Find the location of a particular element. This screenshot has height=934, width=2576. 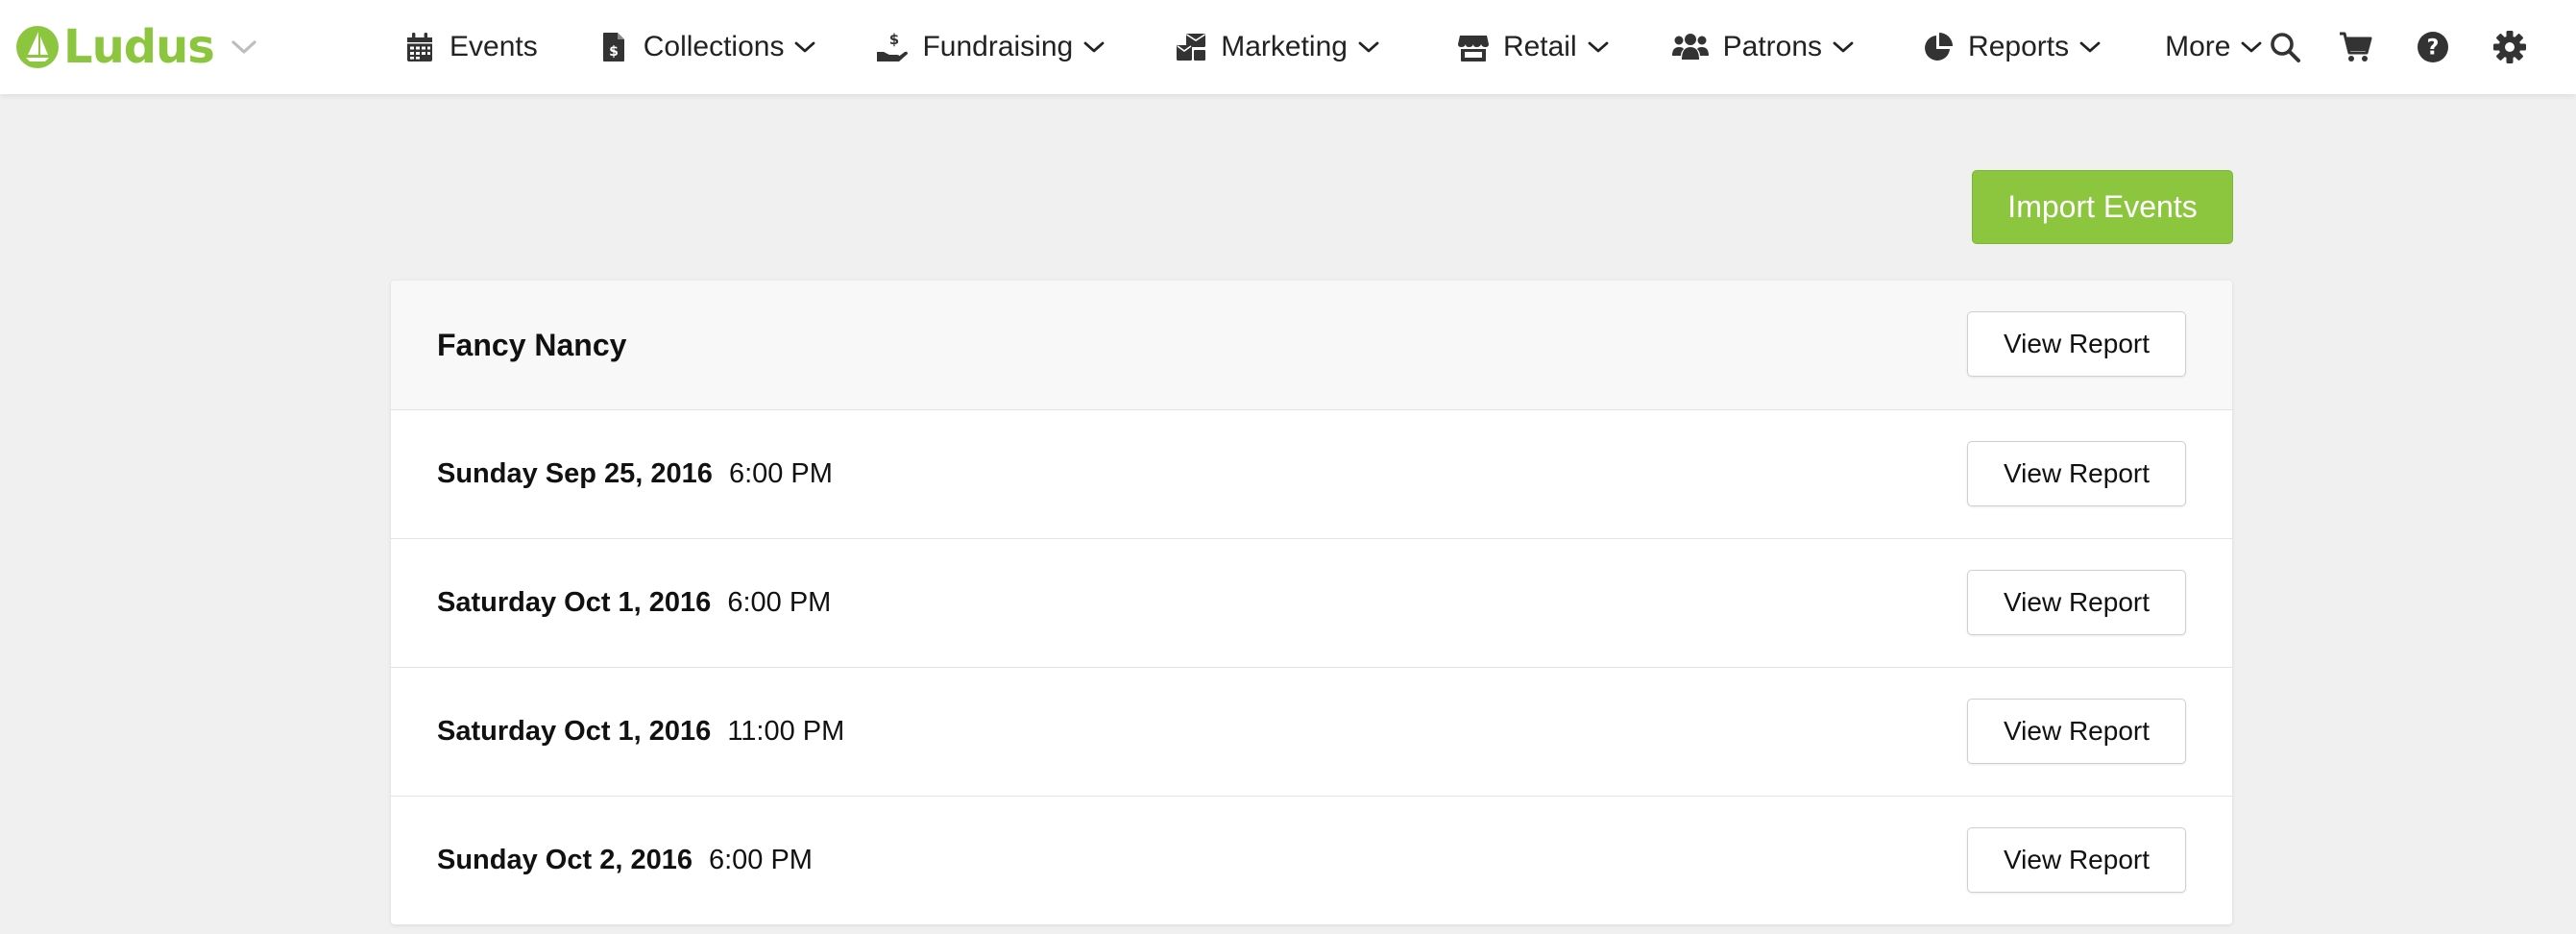

settings-button is located at coordinates (2510, 47).